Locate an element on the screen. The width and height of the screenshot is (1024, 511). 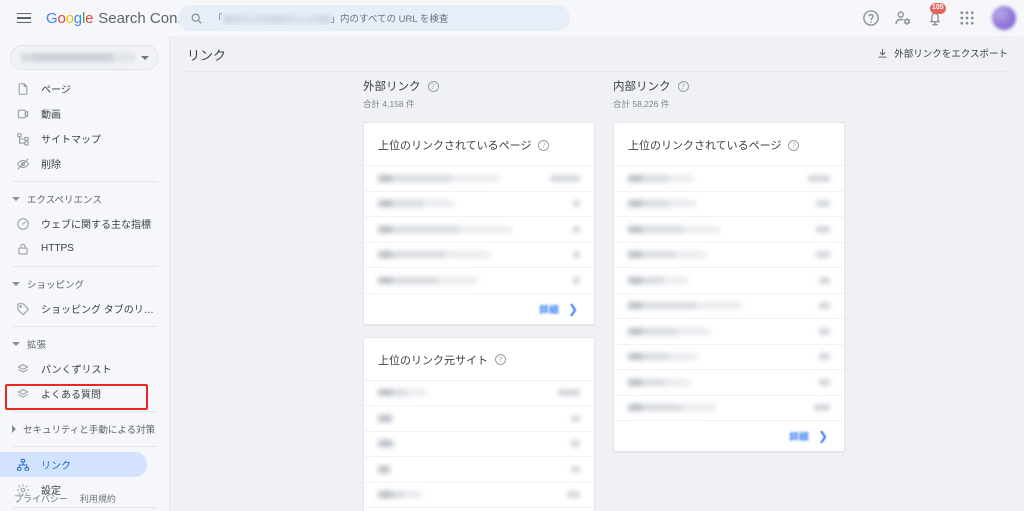
help-icon is located at coordinates (871, 18).